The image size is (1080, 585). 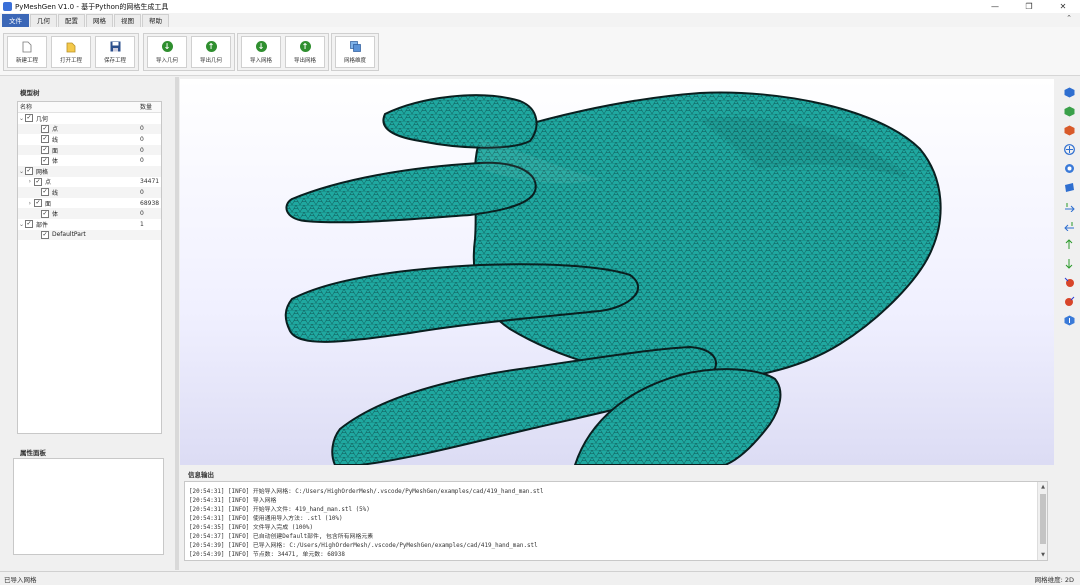 I want to click on view-side-icon, so click(x=1069, y=130).